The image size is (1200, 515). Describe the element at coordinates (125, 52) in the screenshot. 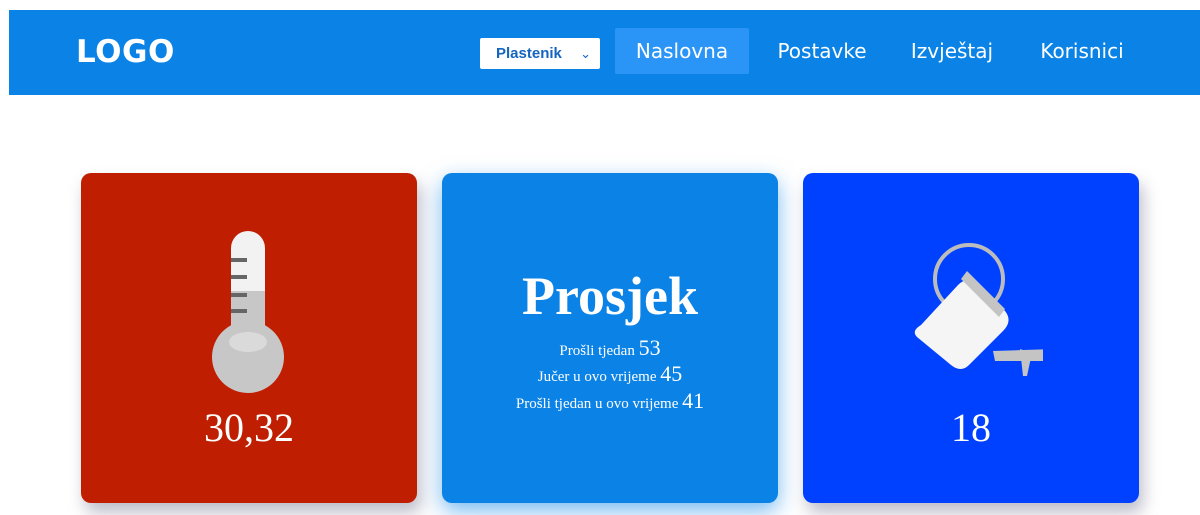

I see `logo: LOGO` at that location.